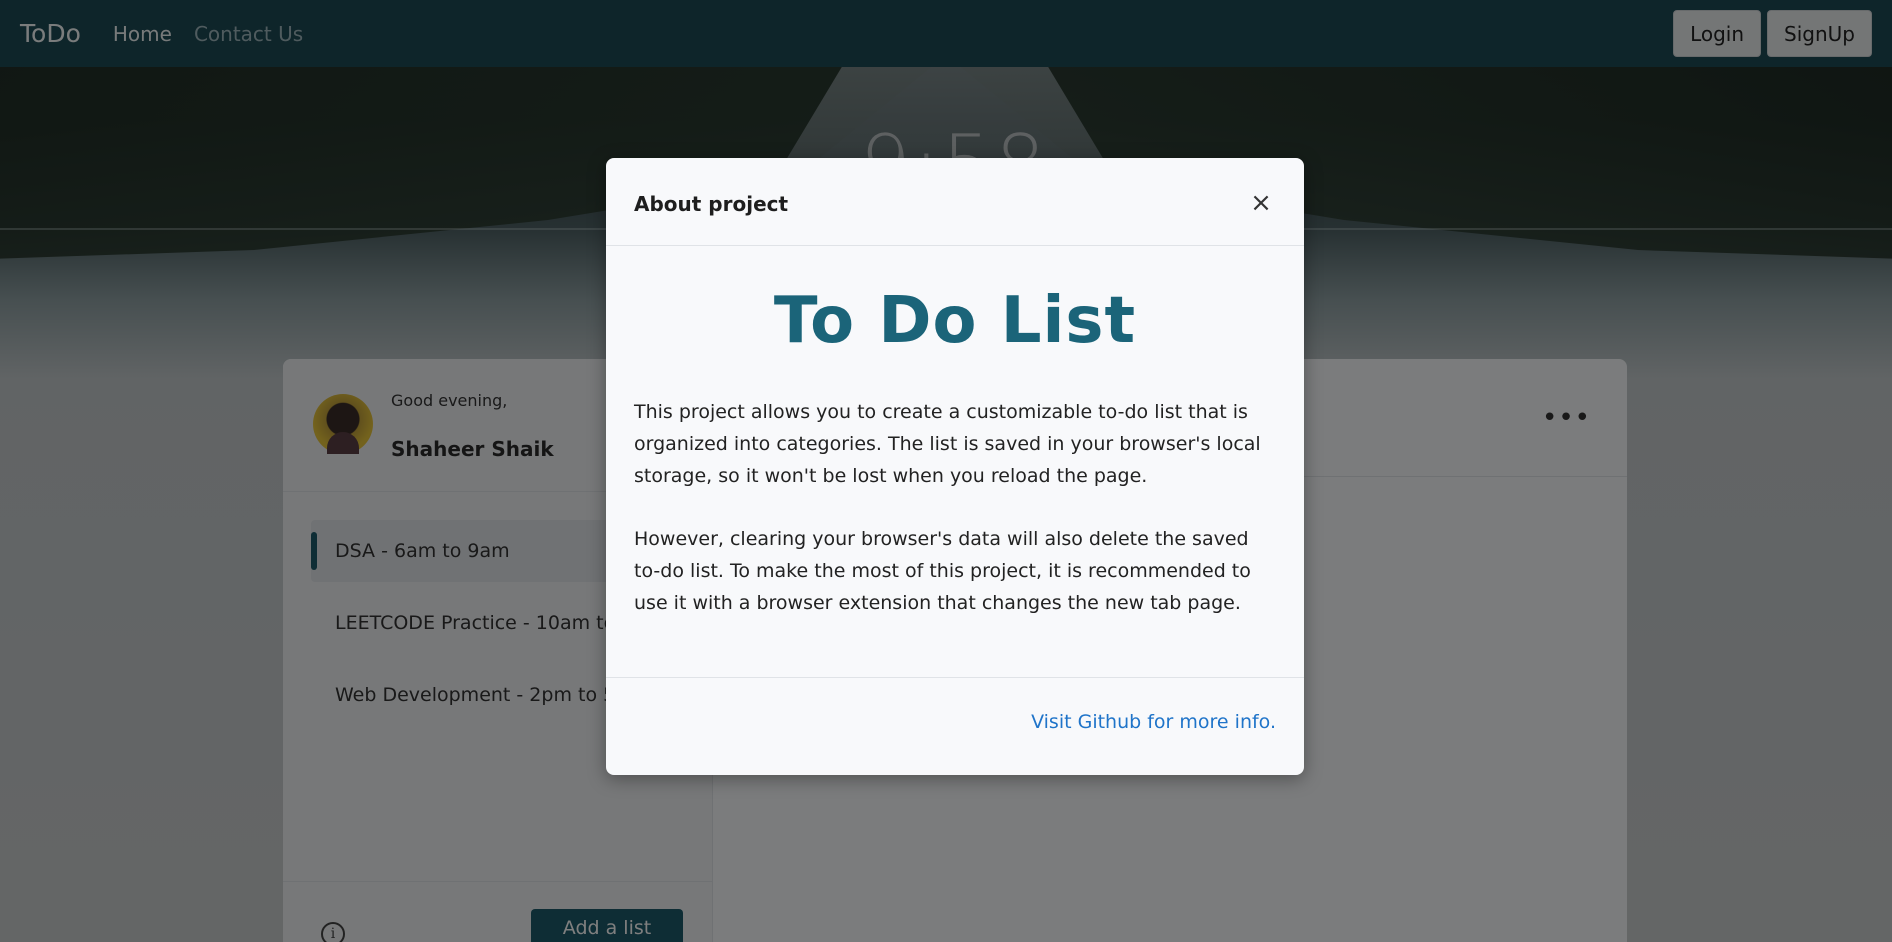 The width and height of the screenshot is (1892, 942). Describe the element at coordinates (1153, 722) in the screenshot. I see `github-link: Visit Github for more info.` at that location.